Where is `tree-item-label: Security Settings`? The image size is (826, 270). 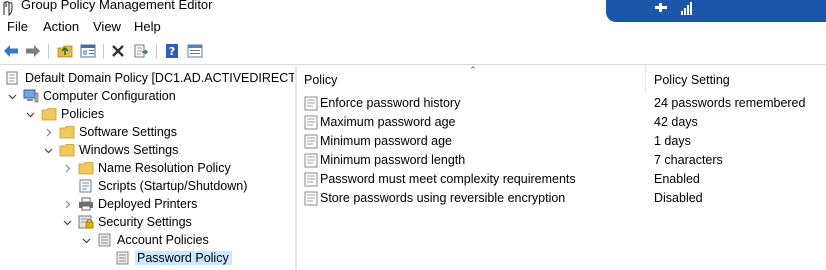 tree-item-label: Security Settings is located at coordinates (145, 222).